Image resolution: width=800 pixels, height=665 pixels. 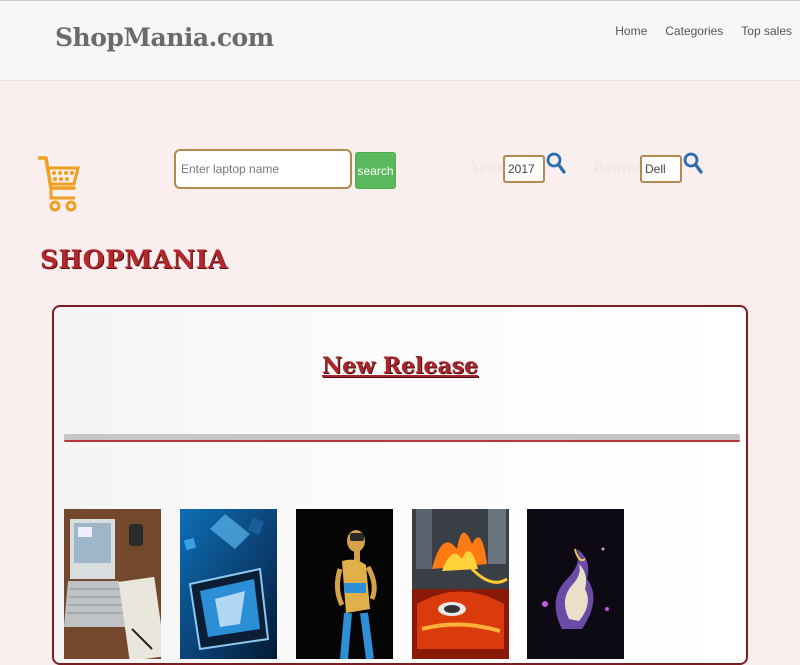 I want to click on product-thumbnail-flaming-car, so click(x=460, y=584).